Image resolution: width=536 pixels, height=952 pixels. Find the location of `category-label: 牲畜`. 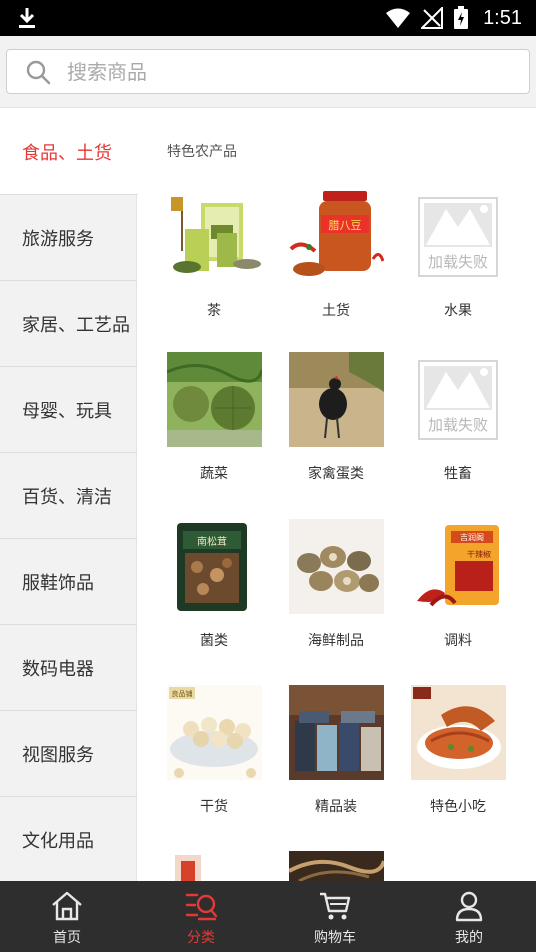

category-label: 牲畜 is located at coordinates (458, 474).